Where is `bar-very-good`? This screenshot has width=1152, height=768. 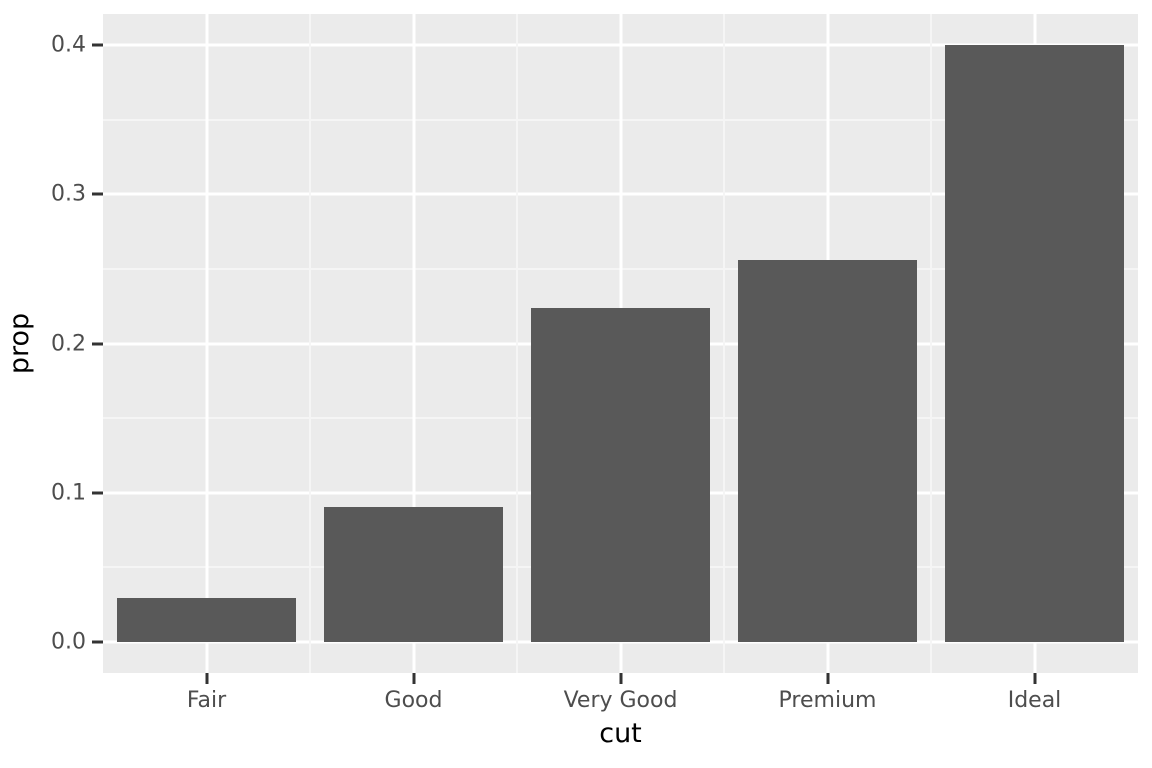 bar-very-good is located at coordinates (620, 474).